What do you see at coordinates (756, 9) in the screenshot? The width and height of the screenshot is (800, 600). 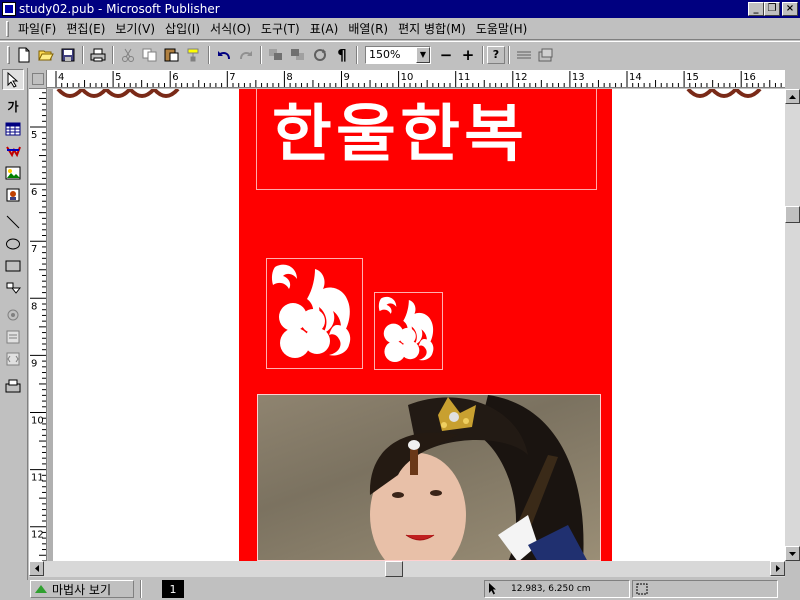 I see `minimize-button: _` at bounding box center [756, 9].